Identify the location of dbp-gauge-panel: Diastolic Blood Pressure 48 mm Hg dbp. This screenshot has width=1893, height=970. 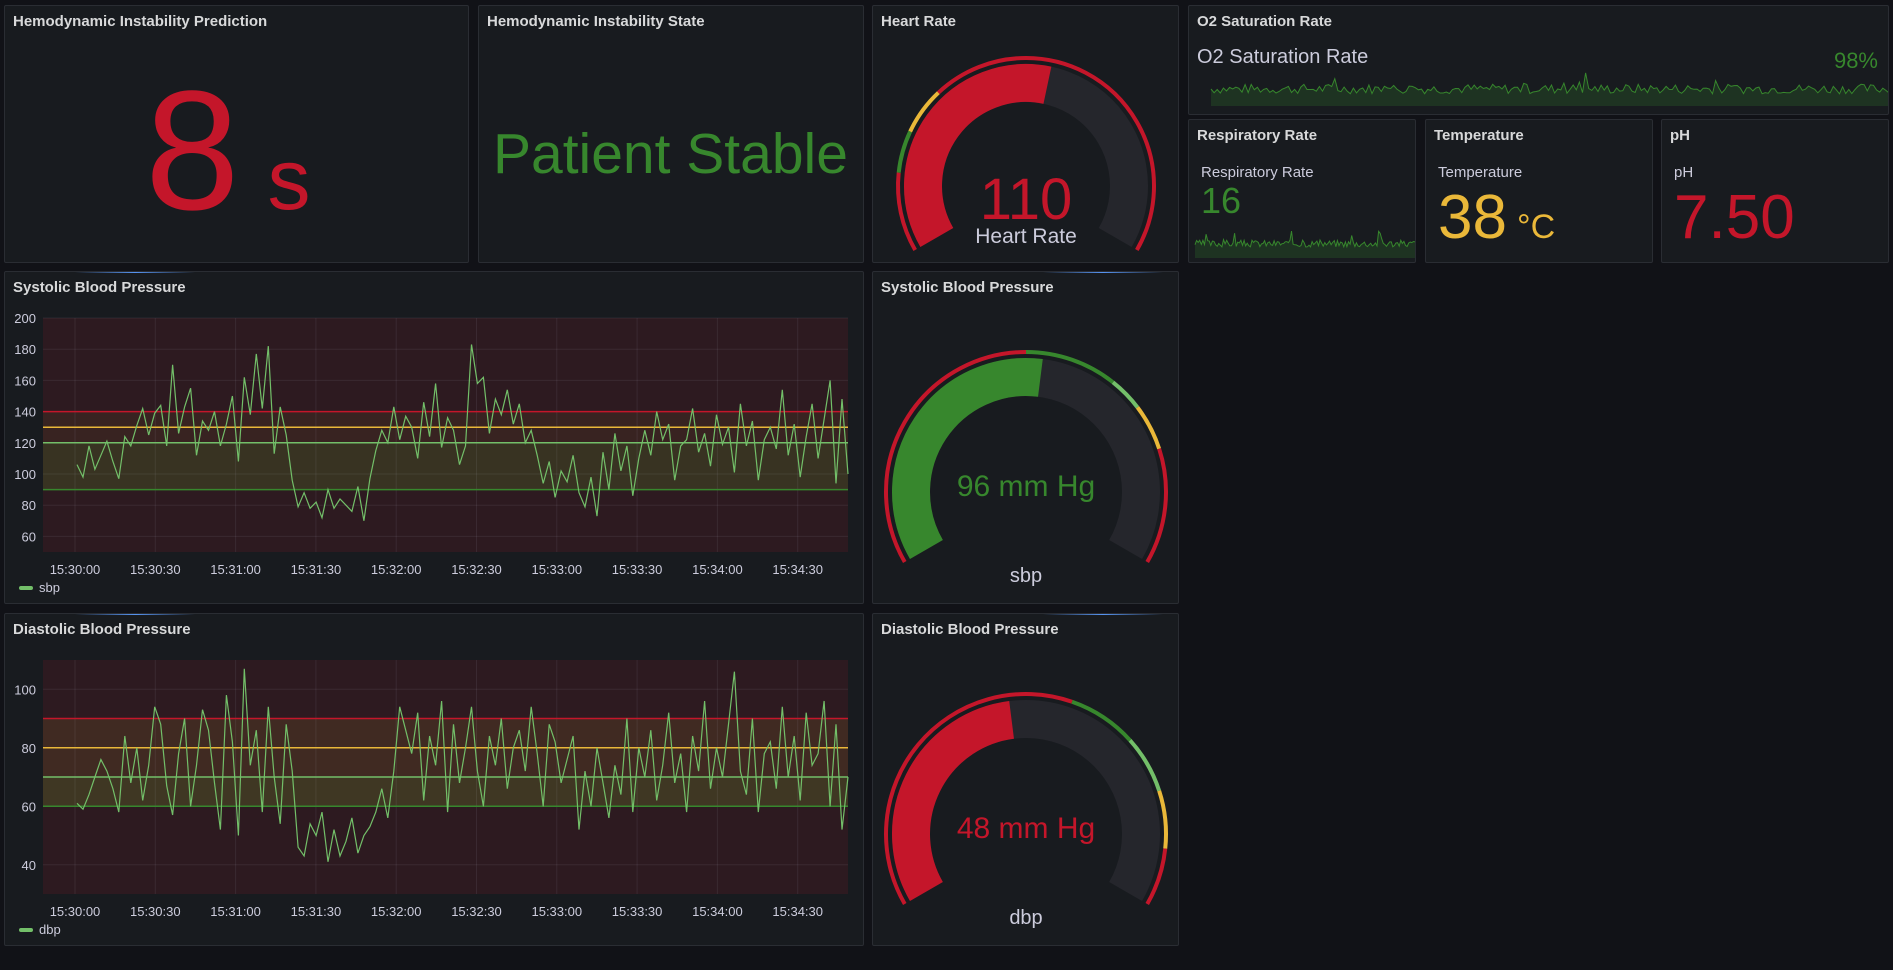
(1025, 779).